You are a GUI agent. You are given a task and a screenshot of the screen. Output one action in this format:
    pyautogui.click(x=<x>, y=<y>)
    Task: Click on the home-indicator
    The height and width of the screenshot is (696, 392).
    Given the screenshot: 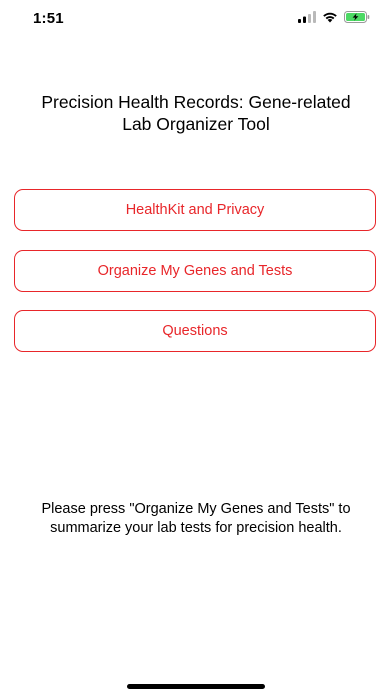 What is the action you would take?
    pyautogui.click(x=196, y=686)
    